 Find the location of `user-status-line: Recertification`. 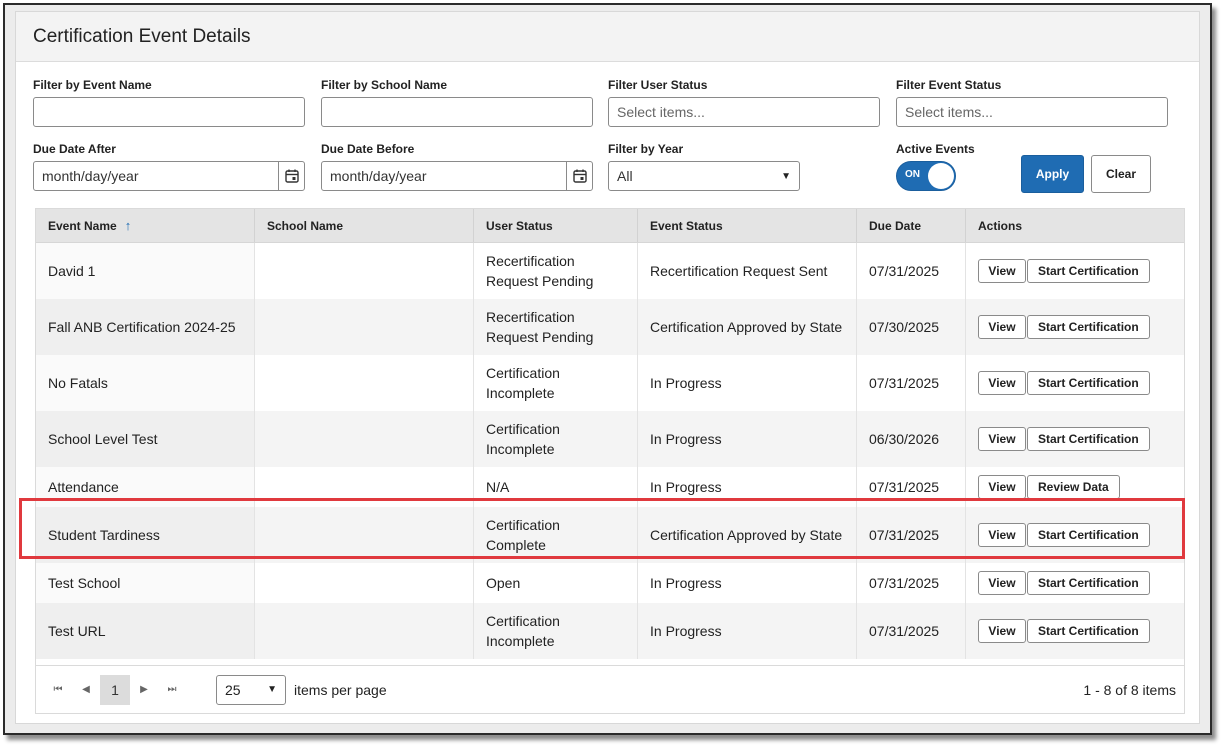

user-status-line: Recertification is located at coordinates (530, 261).